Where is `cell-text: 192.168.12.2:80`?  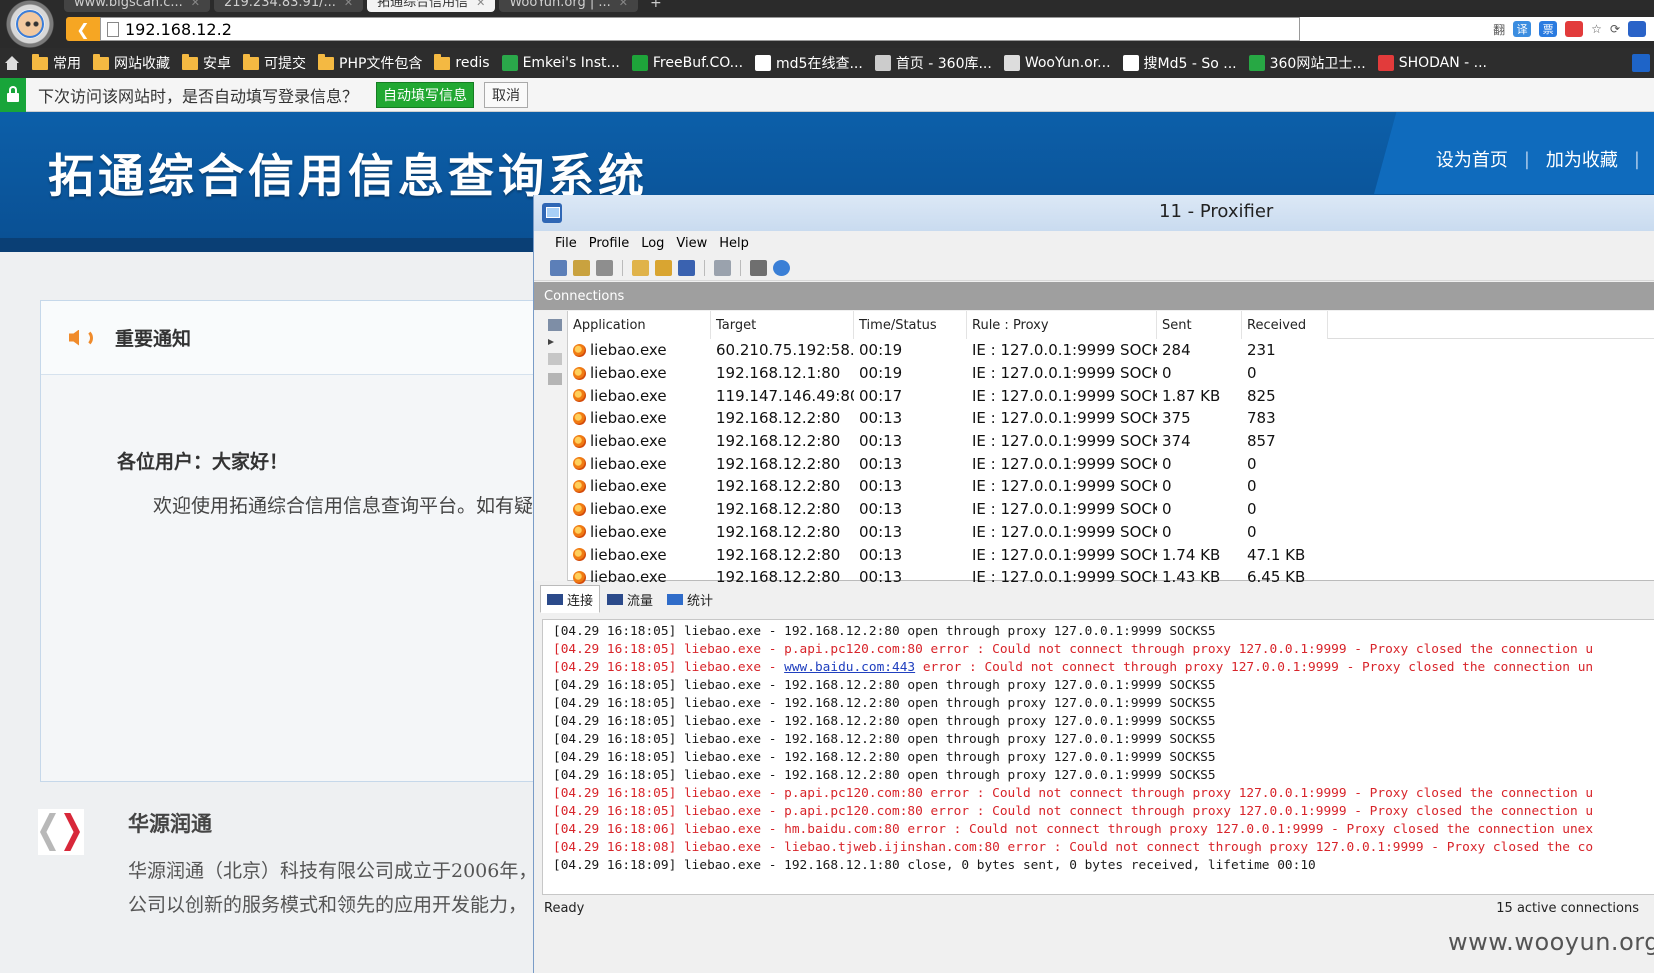
cell-text: 192.168.12.2:80 is located at coordinates (778, 509).